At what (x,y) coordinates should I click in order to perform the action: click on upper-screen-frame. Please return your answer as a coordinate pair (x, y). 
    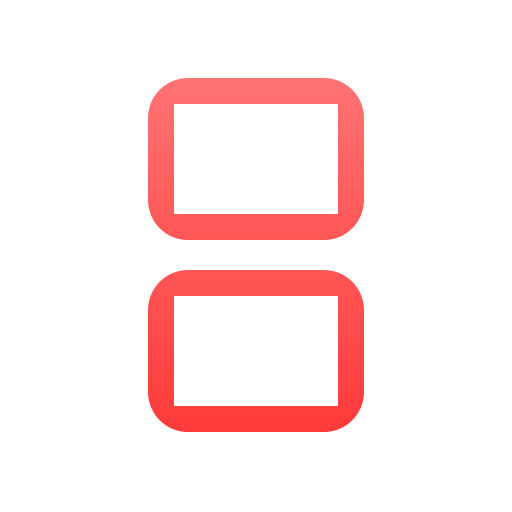
    Looking at the image, I should click on (256, 159).